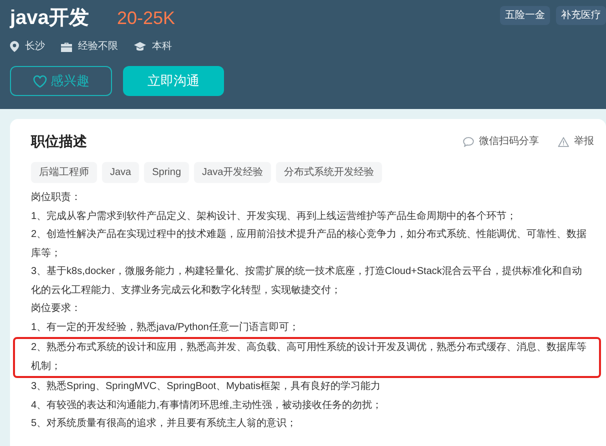 The image size is (606, 446). What do you see at coordinates (525, 15) in the screenshot?
I see `benefit-tag: 五险一金` at bounding box center [525, 15].